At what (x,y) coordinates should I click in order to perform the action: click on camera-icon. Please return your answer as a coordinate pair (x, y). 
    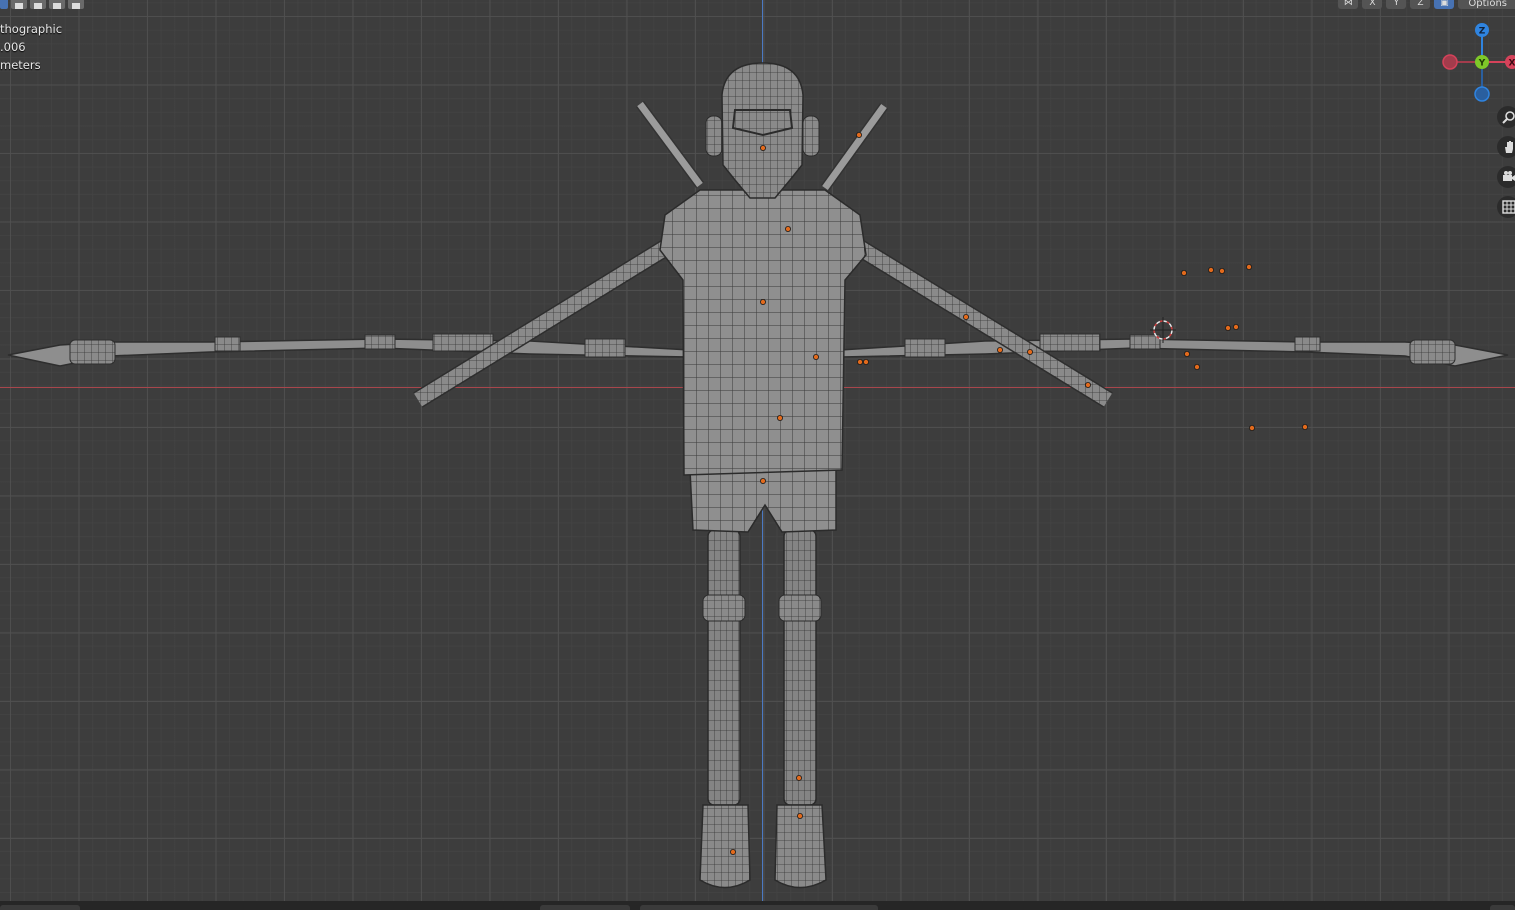
    Looking at the image, I should click on (1509, 176).